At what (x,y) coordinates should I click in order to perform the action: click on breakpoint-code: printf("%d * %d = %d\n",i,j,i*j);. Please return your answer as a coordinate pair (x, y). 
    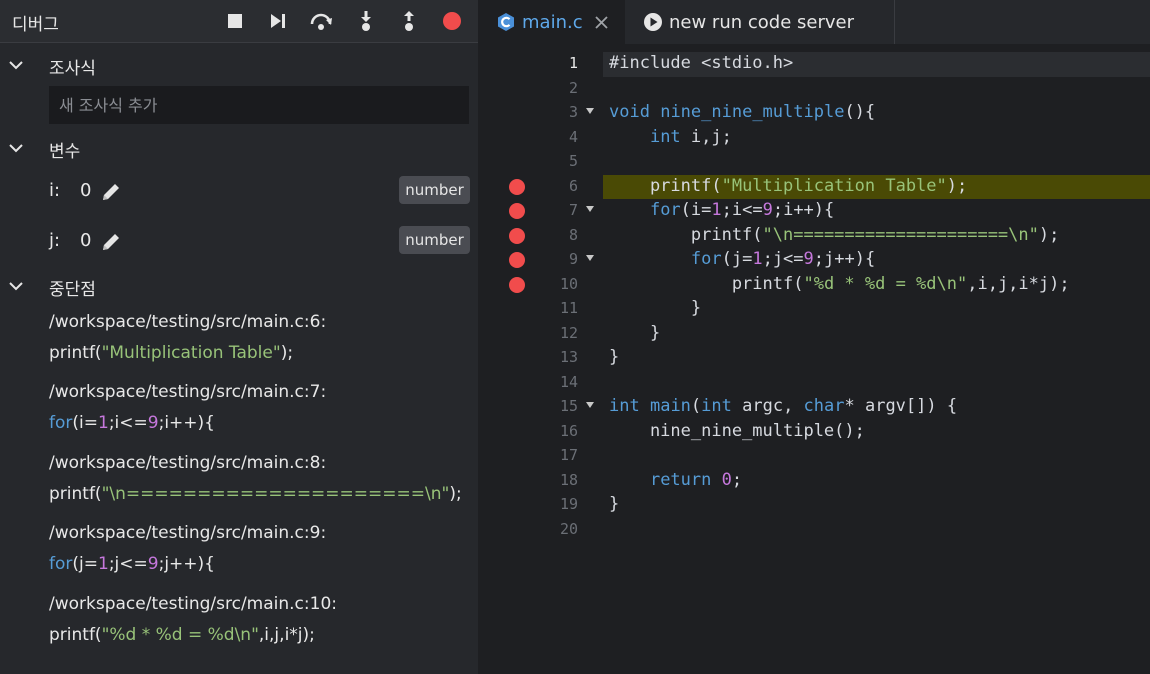
    Looking at the image, I should click on (182, 635).